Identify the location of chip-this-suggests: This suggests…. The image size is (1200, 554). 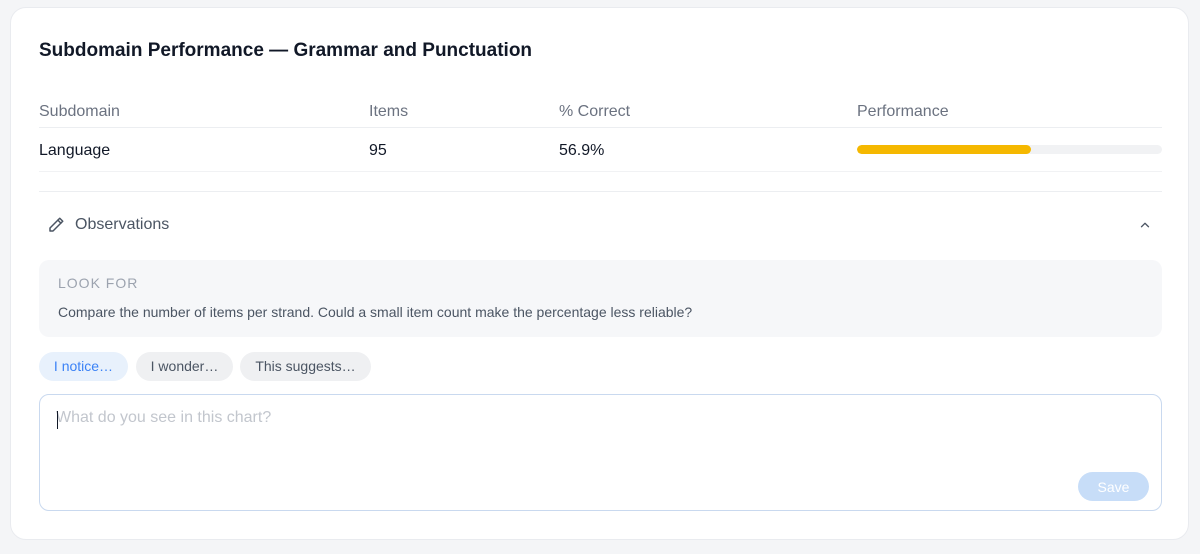
(305, 366).